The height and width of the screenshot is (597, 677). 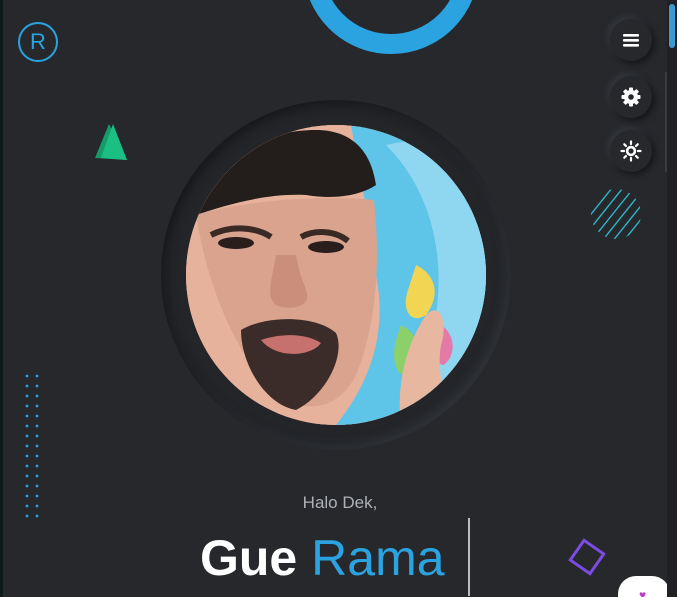 What do you see at coordinates (672, 26) in the screenshot?
I see `scrollbar-thumb` at bounding box center [672, 26].